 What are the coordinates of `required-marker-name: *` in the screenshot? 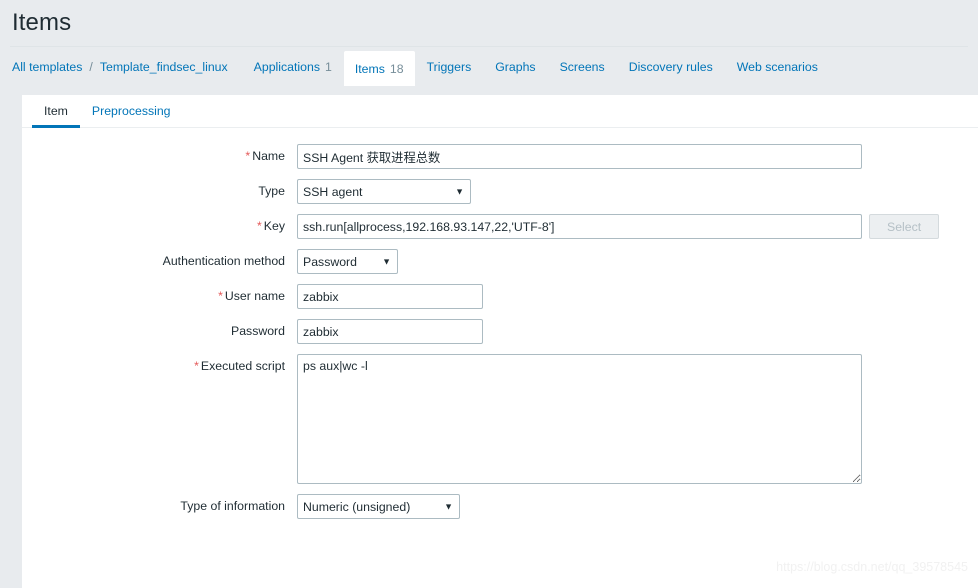 It's located at (248, 156).